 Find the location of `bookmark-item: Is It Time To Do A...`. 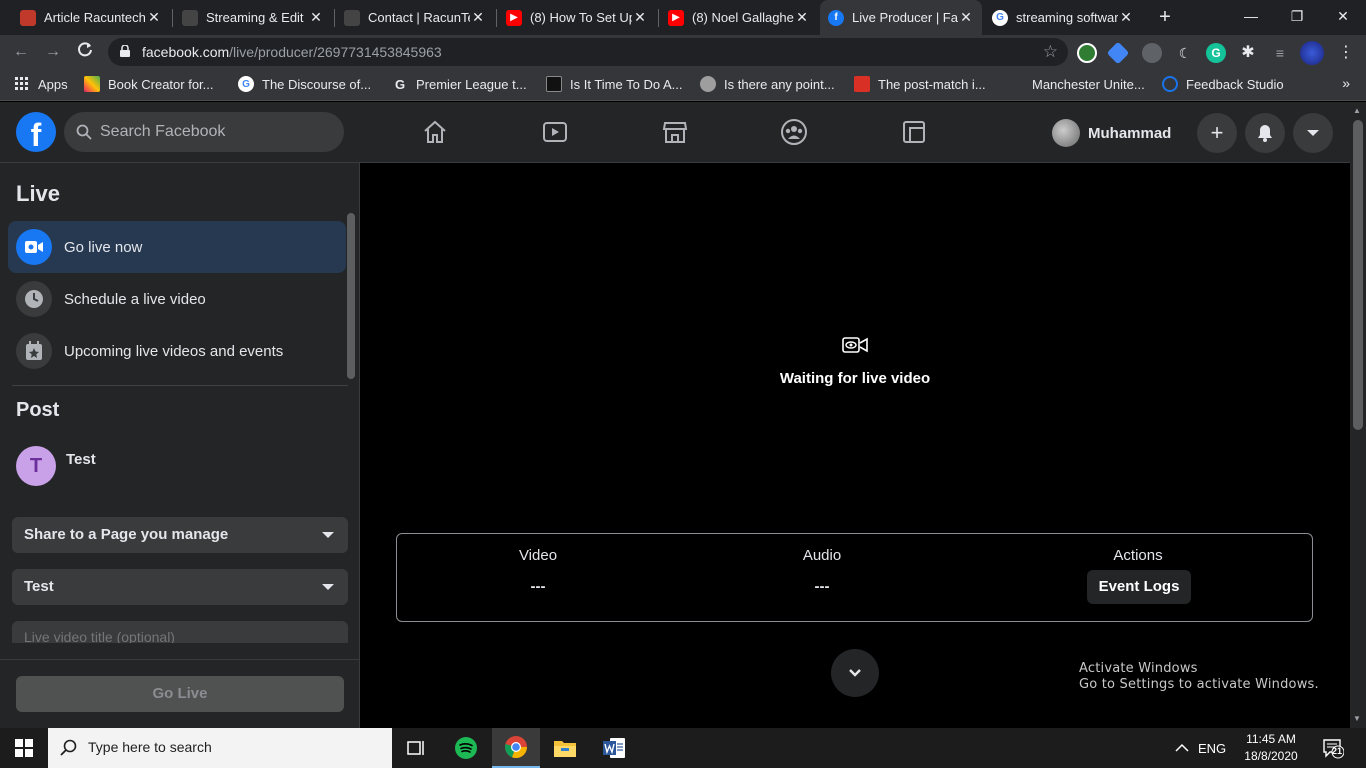

bookmark-item: Is It Time To Do A... is located at coordinates (614, 84).